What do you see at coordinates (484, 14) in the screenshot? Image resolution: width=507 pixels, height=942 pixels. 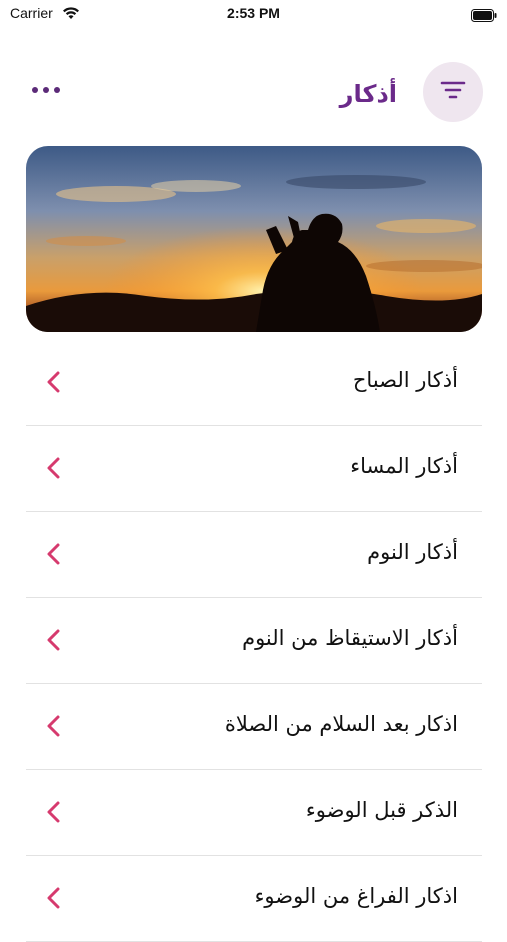 I see `battery-icon` at bounding box center [484, 14].